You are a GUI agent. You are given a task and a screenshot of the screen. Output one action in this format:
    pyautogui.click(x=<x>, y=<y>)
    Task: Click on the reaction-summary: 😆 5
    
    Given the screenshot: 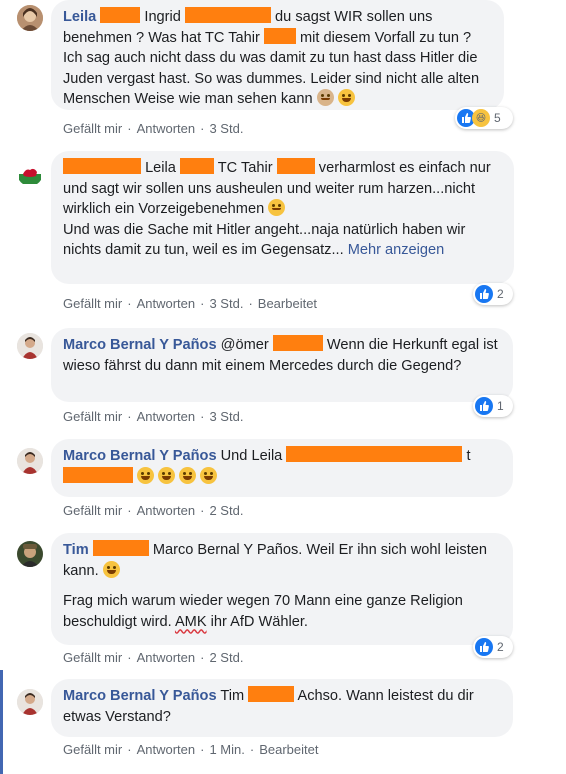 What is the action you would take?
    pyautogui.click(x=484, y=118)
    